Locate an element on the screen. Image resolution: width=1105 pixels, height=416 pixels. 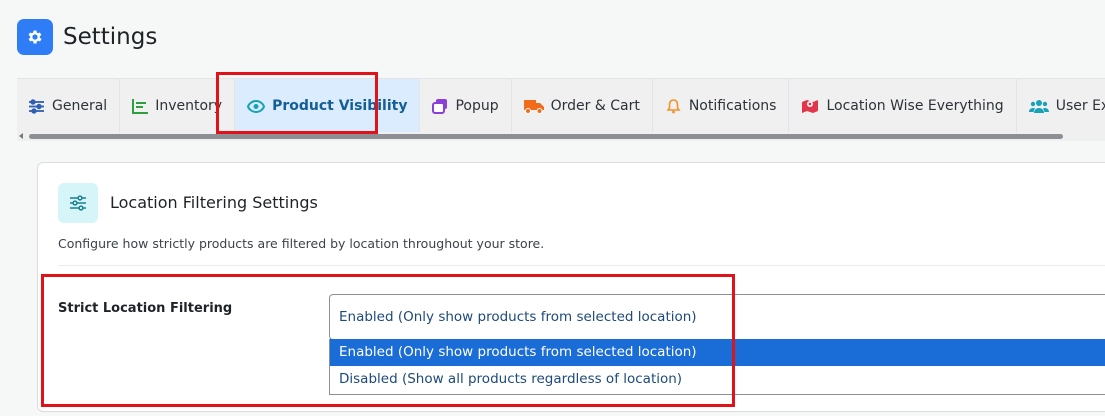
users-icon is located at coordinates (1038, 106).